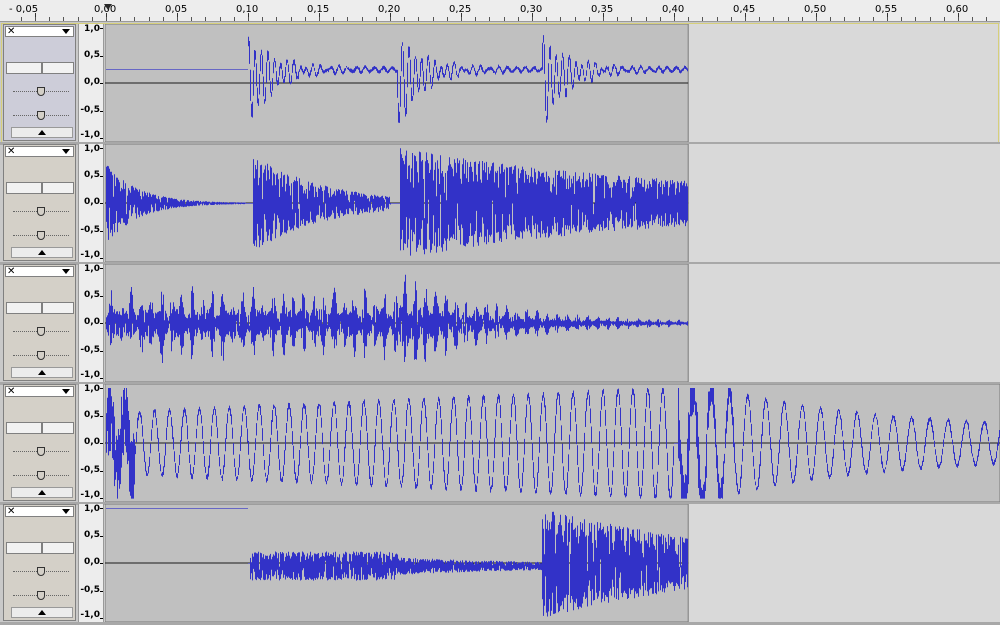  Describe the element at coordinates (24, 9) in the screenshot. I see `ruler-label: - 0,05` at that location.